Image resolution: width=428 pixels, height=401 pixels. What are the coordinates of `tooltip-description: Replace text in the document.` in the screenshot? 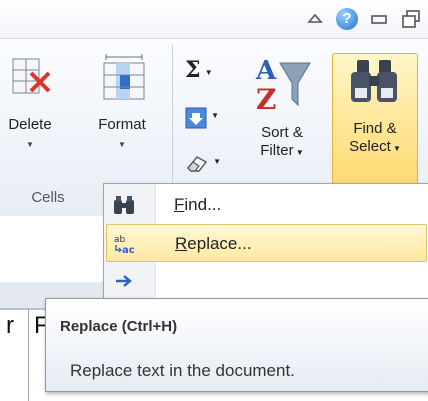 It's located at (182, 370).